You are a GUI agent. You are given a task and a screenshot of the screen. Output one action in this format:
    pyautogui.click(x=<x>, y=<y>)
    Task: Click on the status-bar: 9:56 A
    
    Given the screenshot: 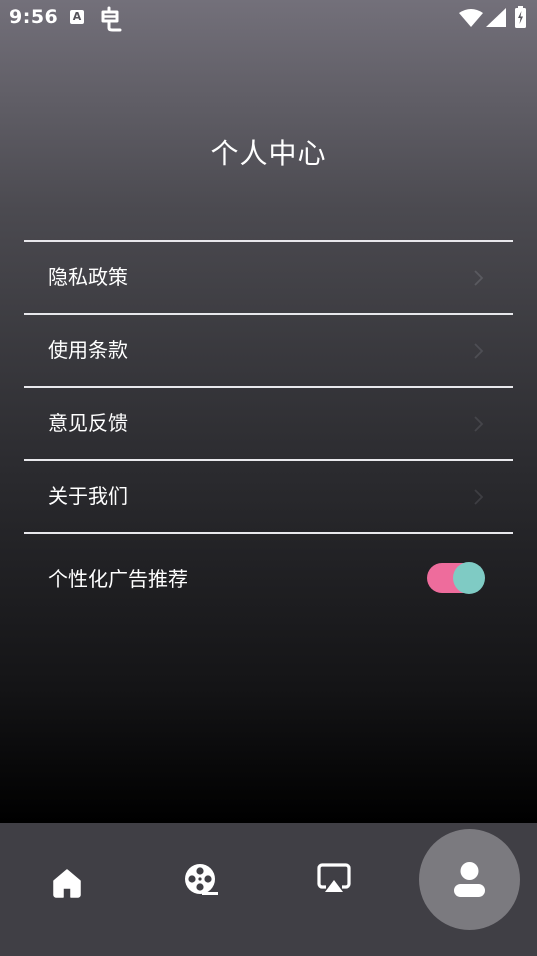 What is the action you would take?
    pyautogui.click(x=268, y=19)
    